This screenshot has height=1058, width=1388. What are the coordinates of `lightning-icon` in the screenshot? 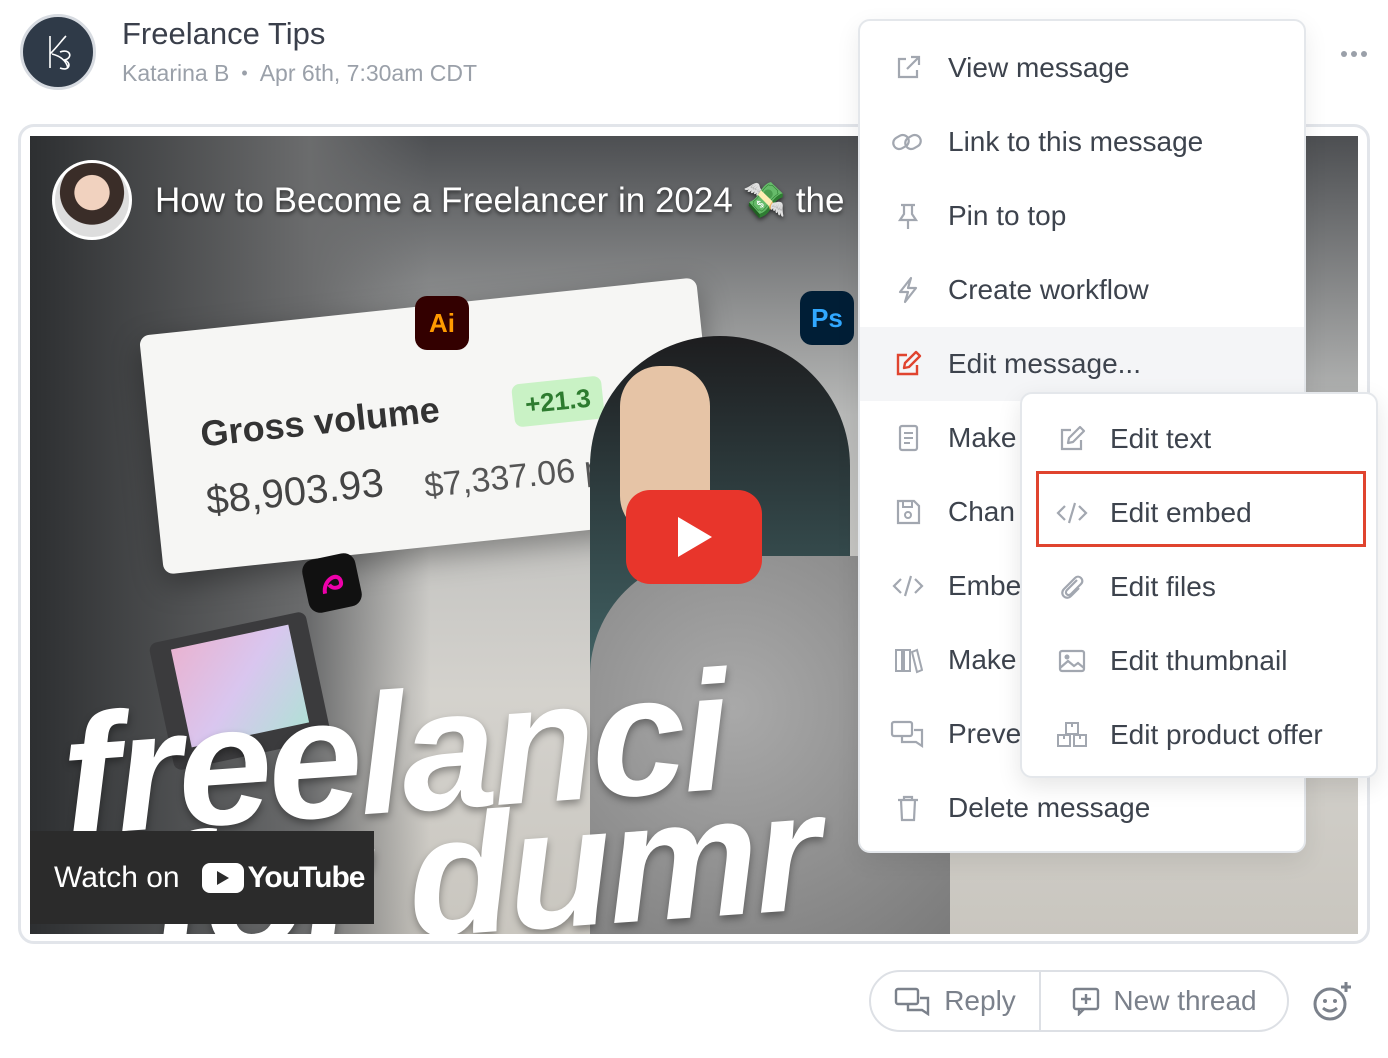 It's located at (908, 290).